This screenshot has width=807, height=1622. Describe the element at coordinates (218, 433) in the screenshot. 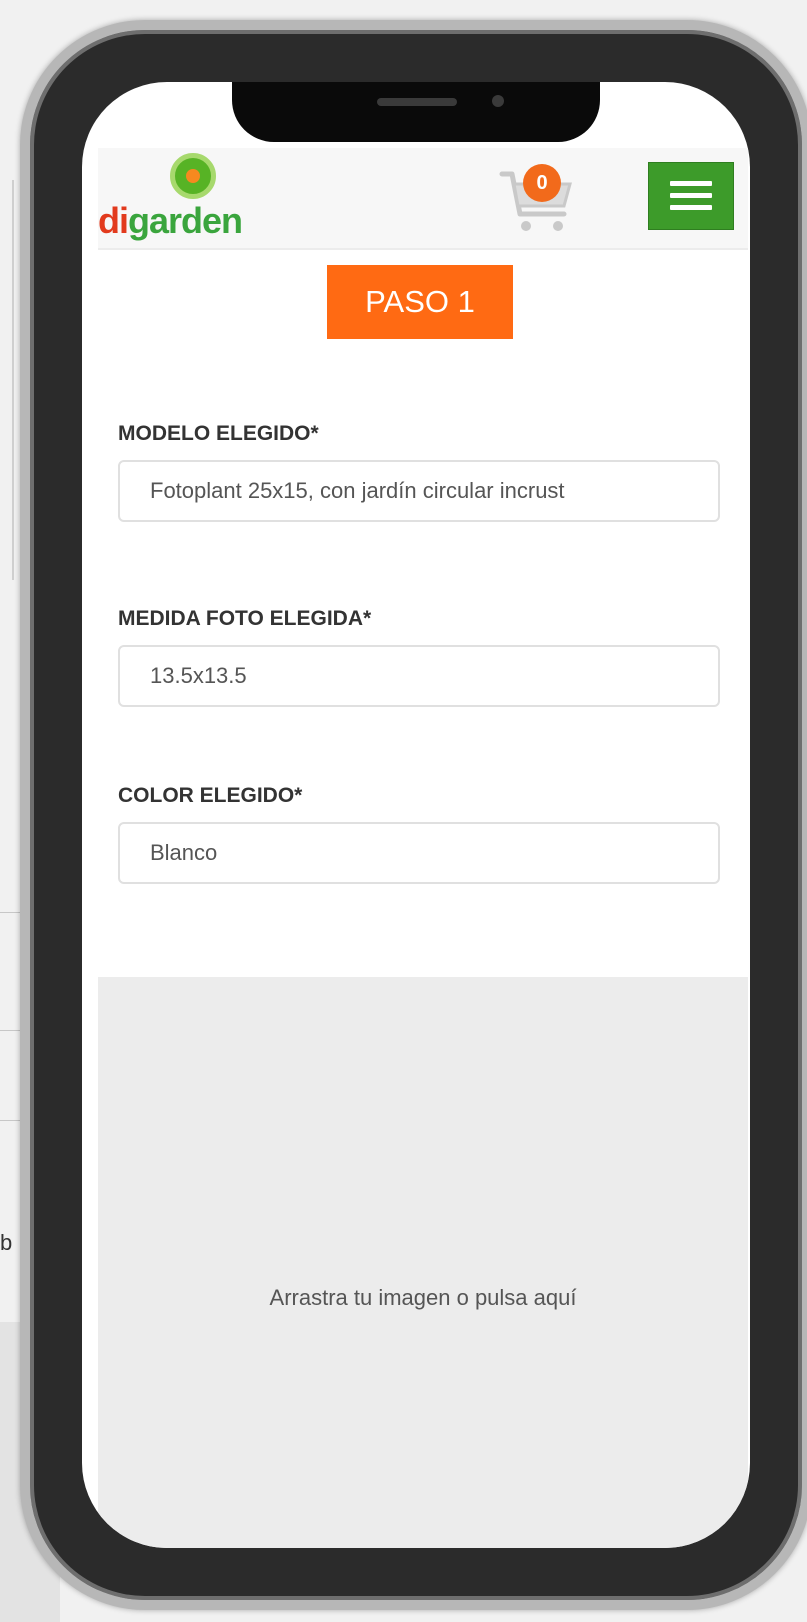

I see `model-label: MODELO ELEGIDO*` at that location.